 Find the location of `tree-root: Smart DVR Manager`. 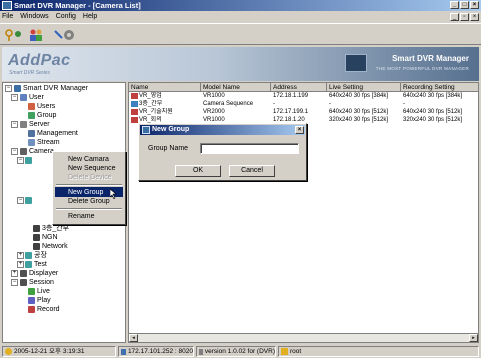

tree-root: Smart DVR Manager is located at coordinates (51, 88).